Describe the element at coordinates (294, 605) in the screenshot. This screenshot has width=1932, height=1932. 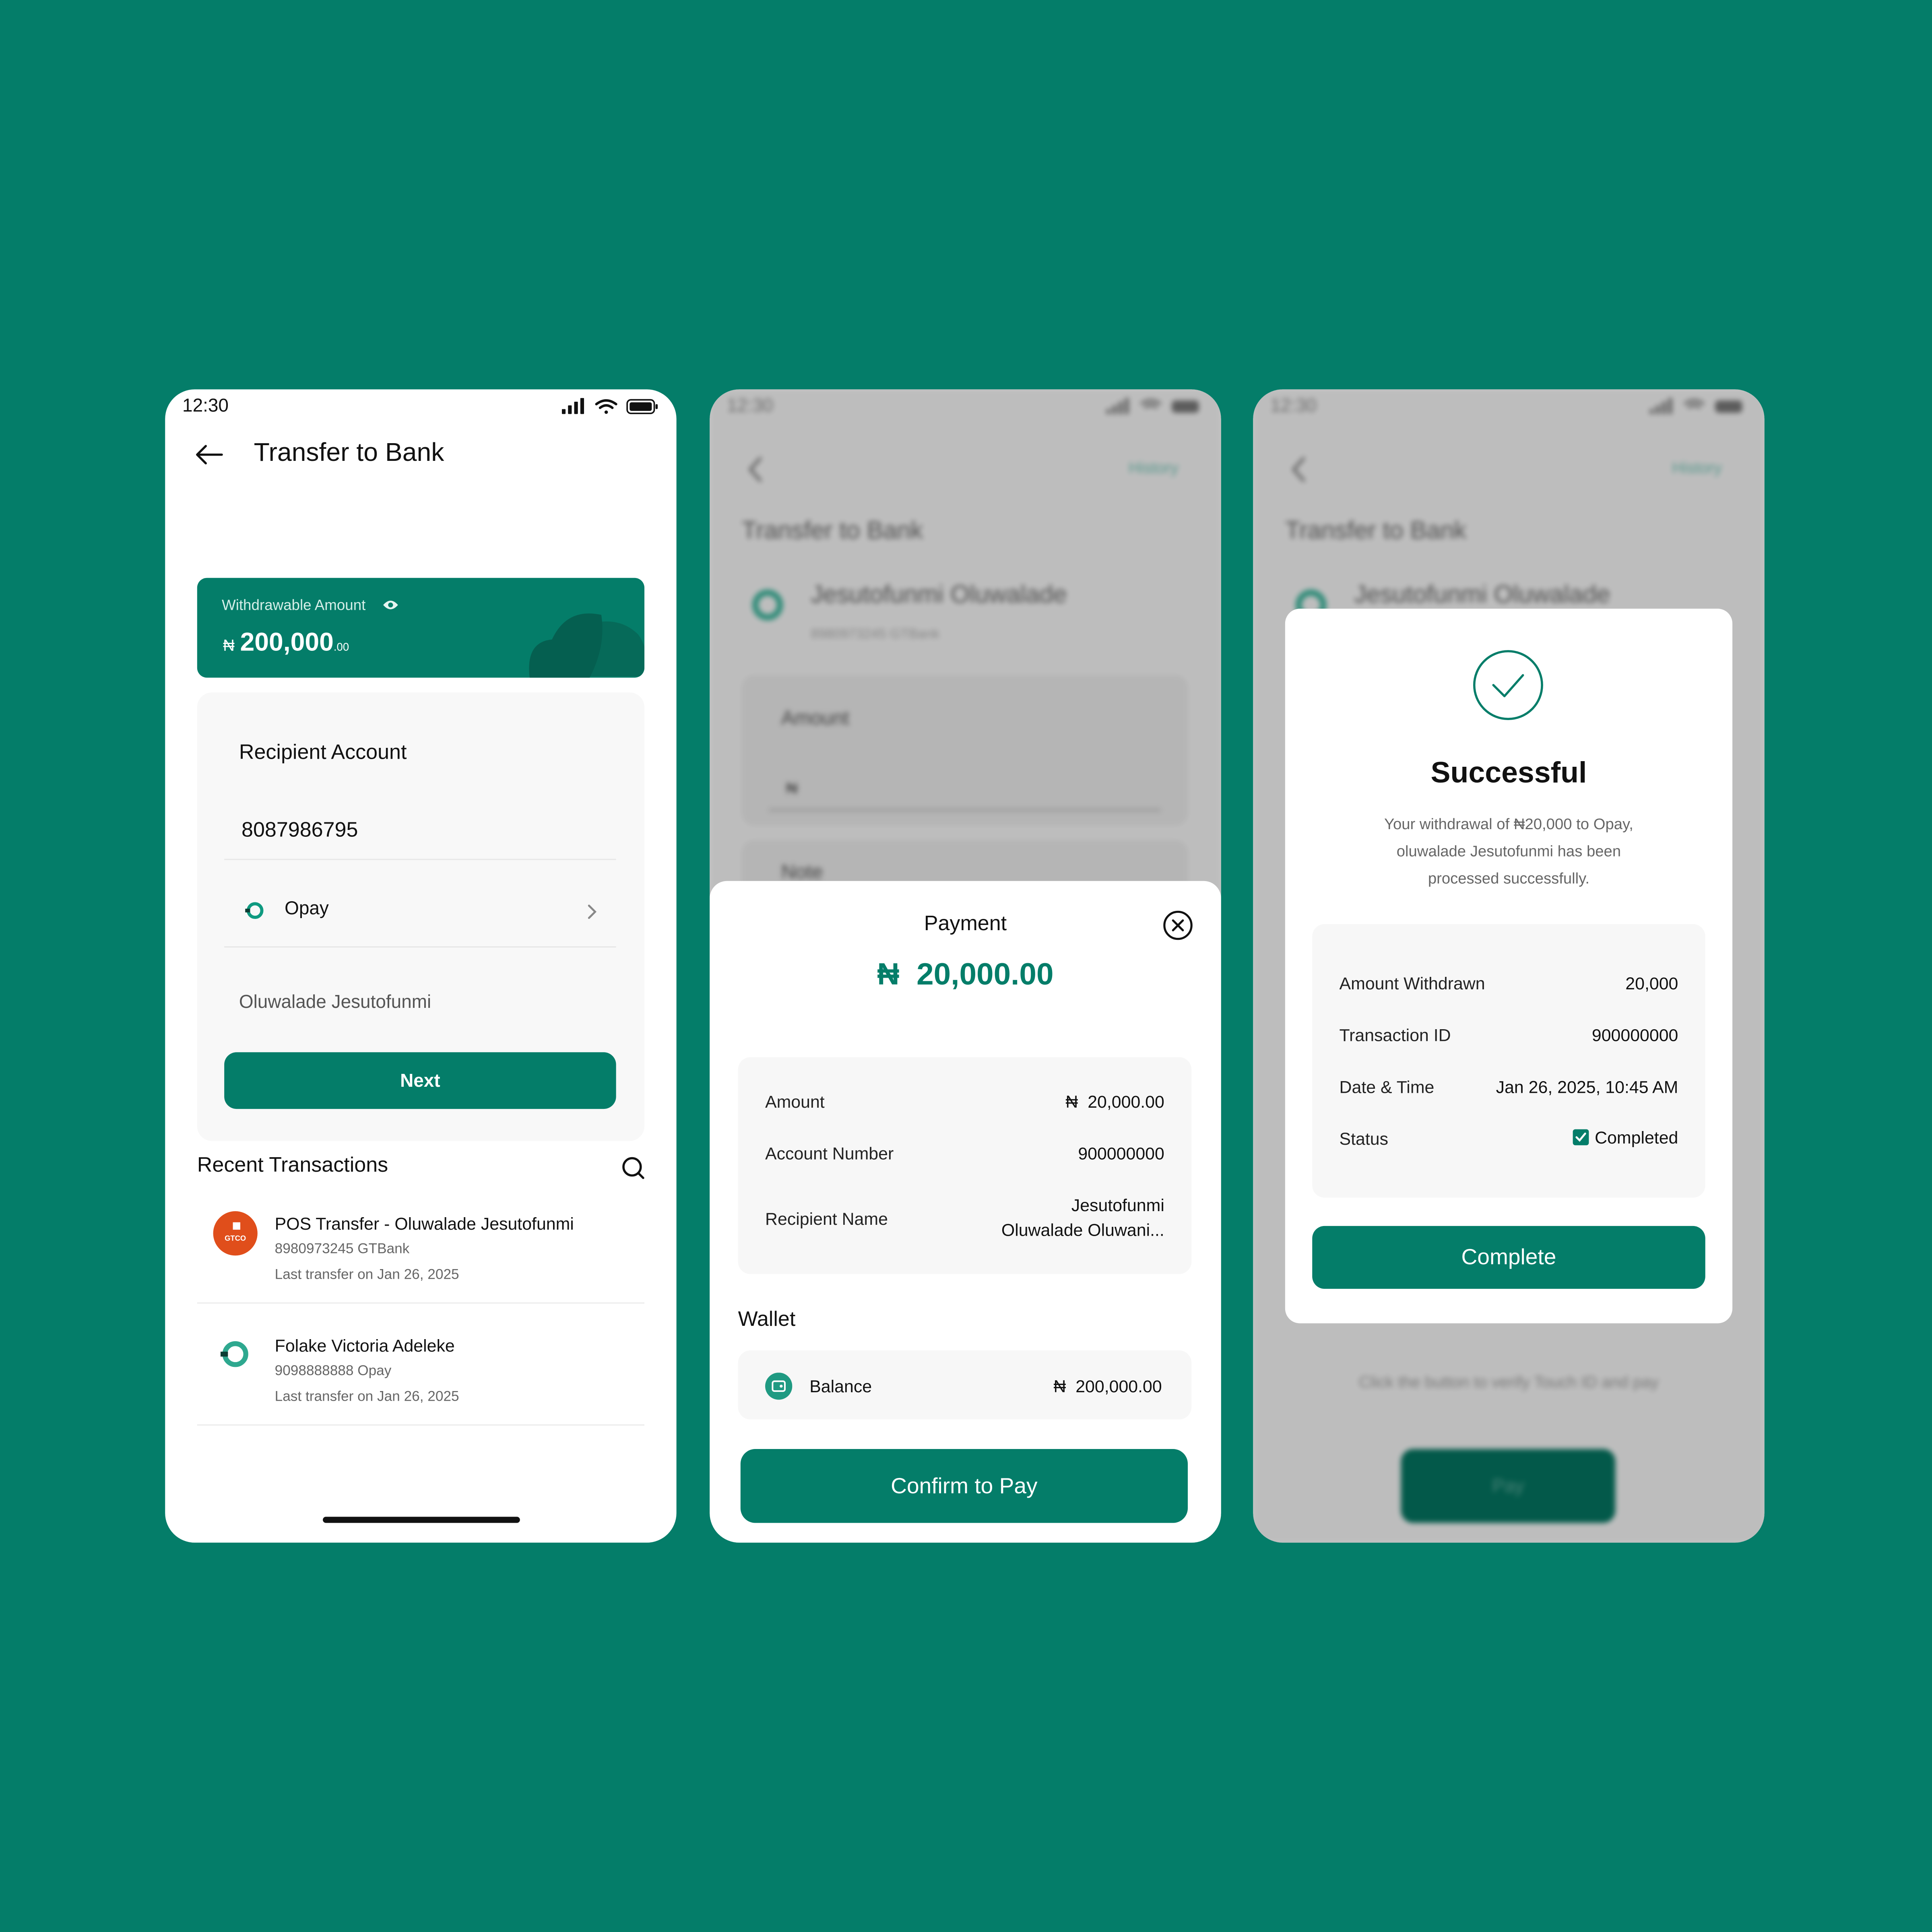
I see `balance-label: Withdrawable Amount` at that location.